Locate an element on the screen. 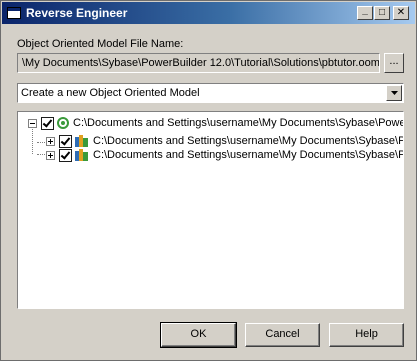 The width and height of the screenshot is (417, 361). help-button: Help is located at coordinates (366, 335).